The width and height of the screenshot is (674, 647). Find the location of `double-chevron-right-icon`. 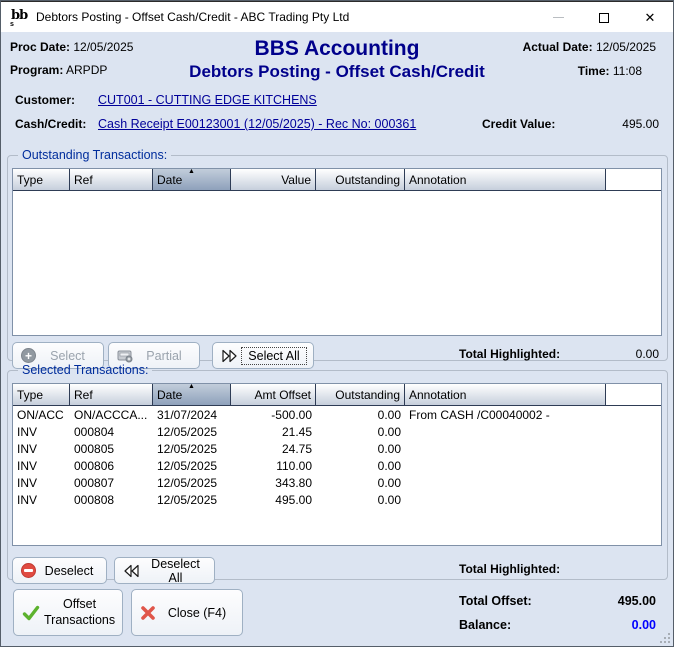

double-chevron-right-icon is located at coordinates (230, 356).